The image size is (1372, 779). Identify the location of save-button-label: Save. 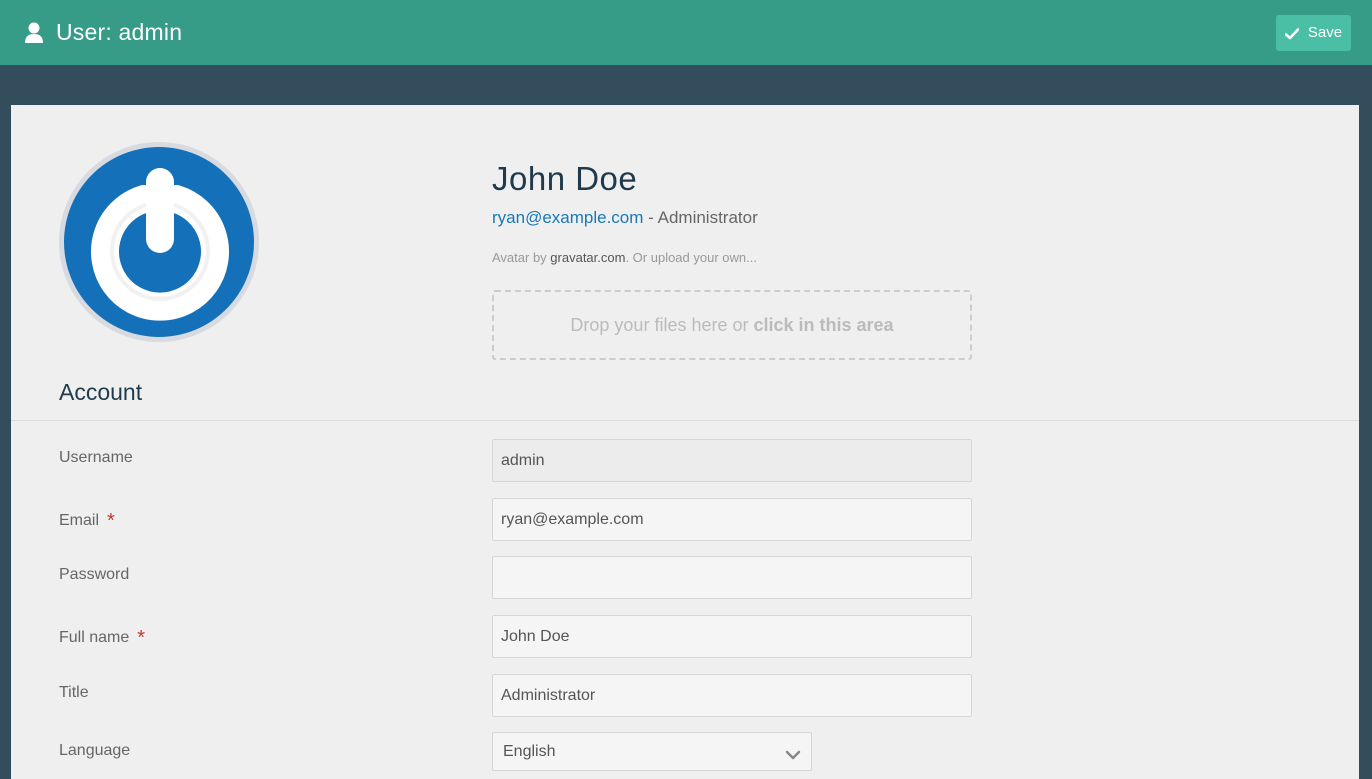
(1325, 32).